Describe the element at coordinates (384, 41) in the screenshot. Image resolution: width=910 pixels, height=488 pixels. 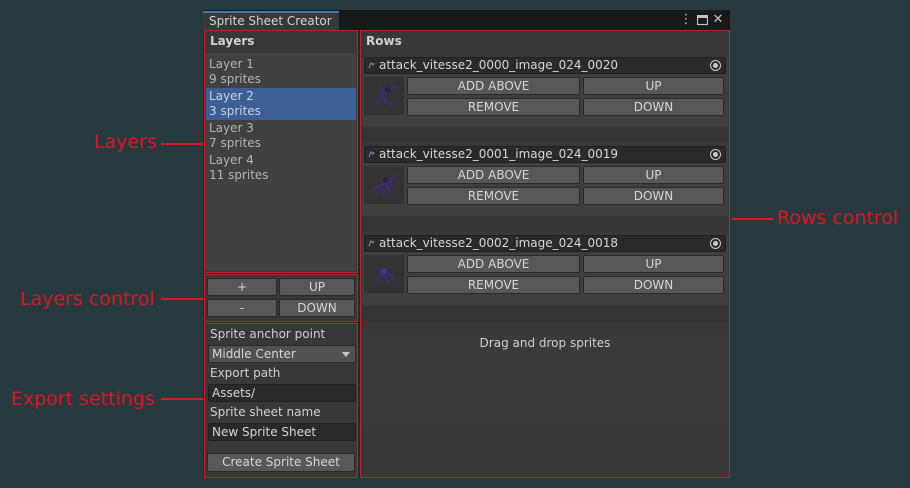
I see `rows-title: Rows` at that location.